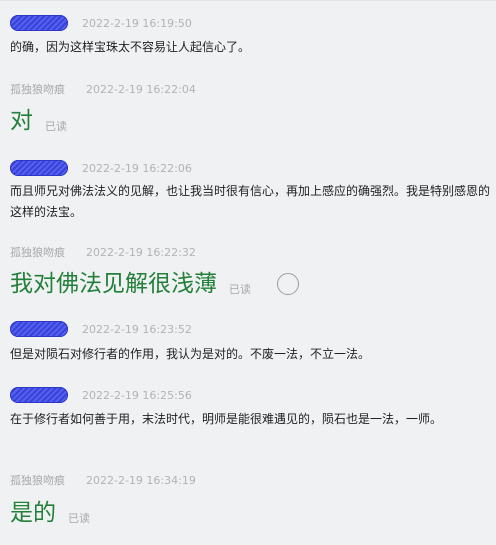 This screenshot has width=496, height=545. I want to click on message-text: 的确，因为这样宝珠太不容易让人起信心了。, so click(130, 47).